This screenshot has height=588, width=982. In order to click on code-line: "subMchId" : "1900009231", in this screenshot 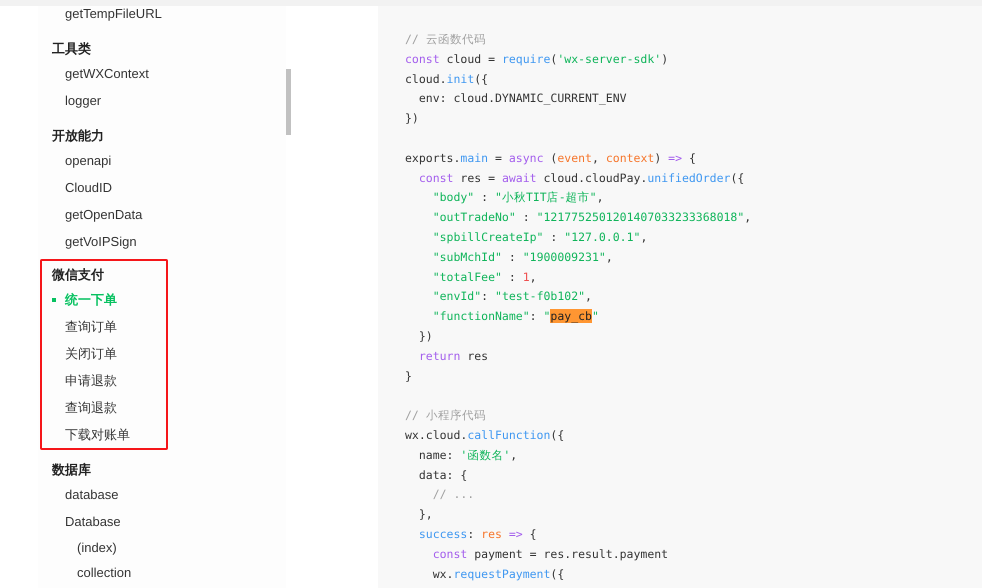, I will do `click(522, 257)`.